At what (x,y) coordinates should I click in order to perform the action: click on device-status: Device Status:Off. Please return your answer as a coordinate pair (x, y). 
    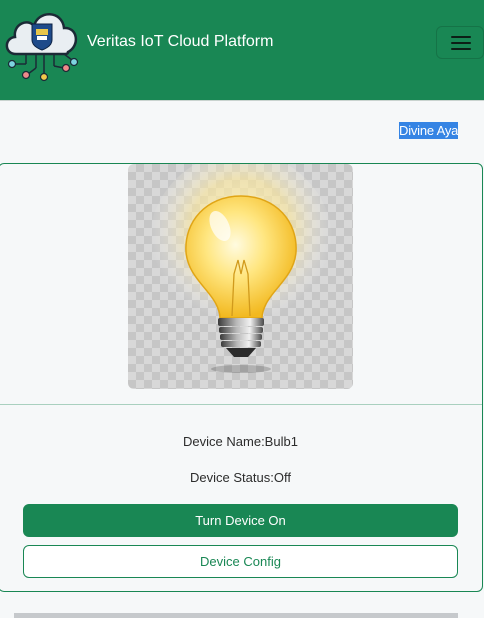
    Looking at the image, I should click on (240, 477).